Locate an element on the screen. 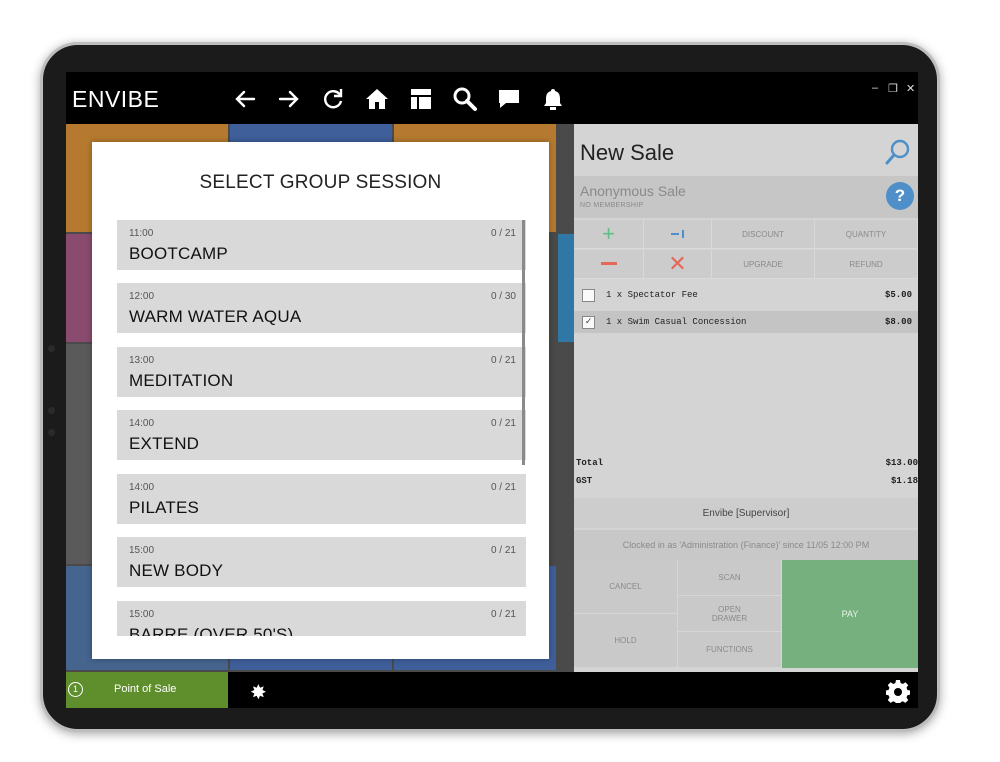 The width and height of the screenshot is (1000, 762). session-item: 14:00 0 / 21 EXTEND is located at coordinates (321, 435).